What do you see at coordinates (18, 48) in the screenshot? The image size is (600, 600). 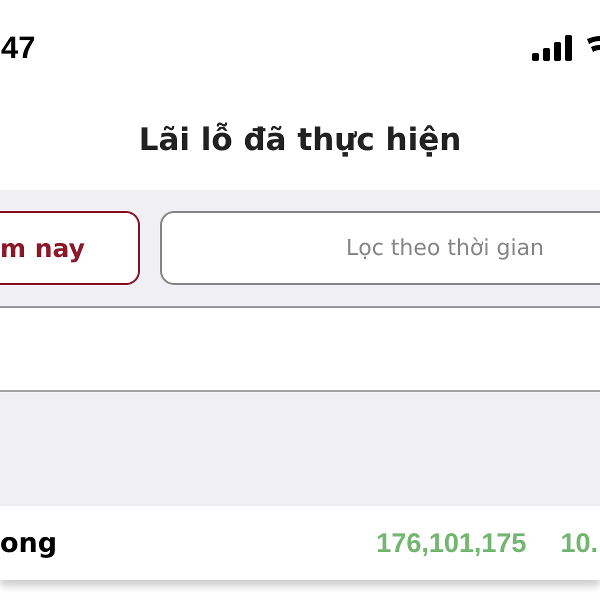 I see `status-time: 47` at bounding box center [18, 48].